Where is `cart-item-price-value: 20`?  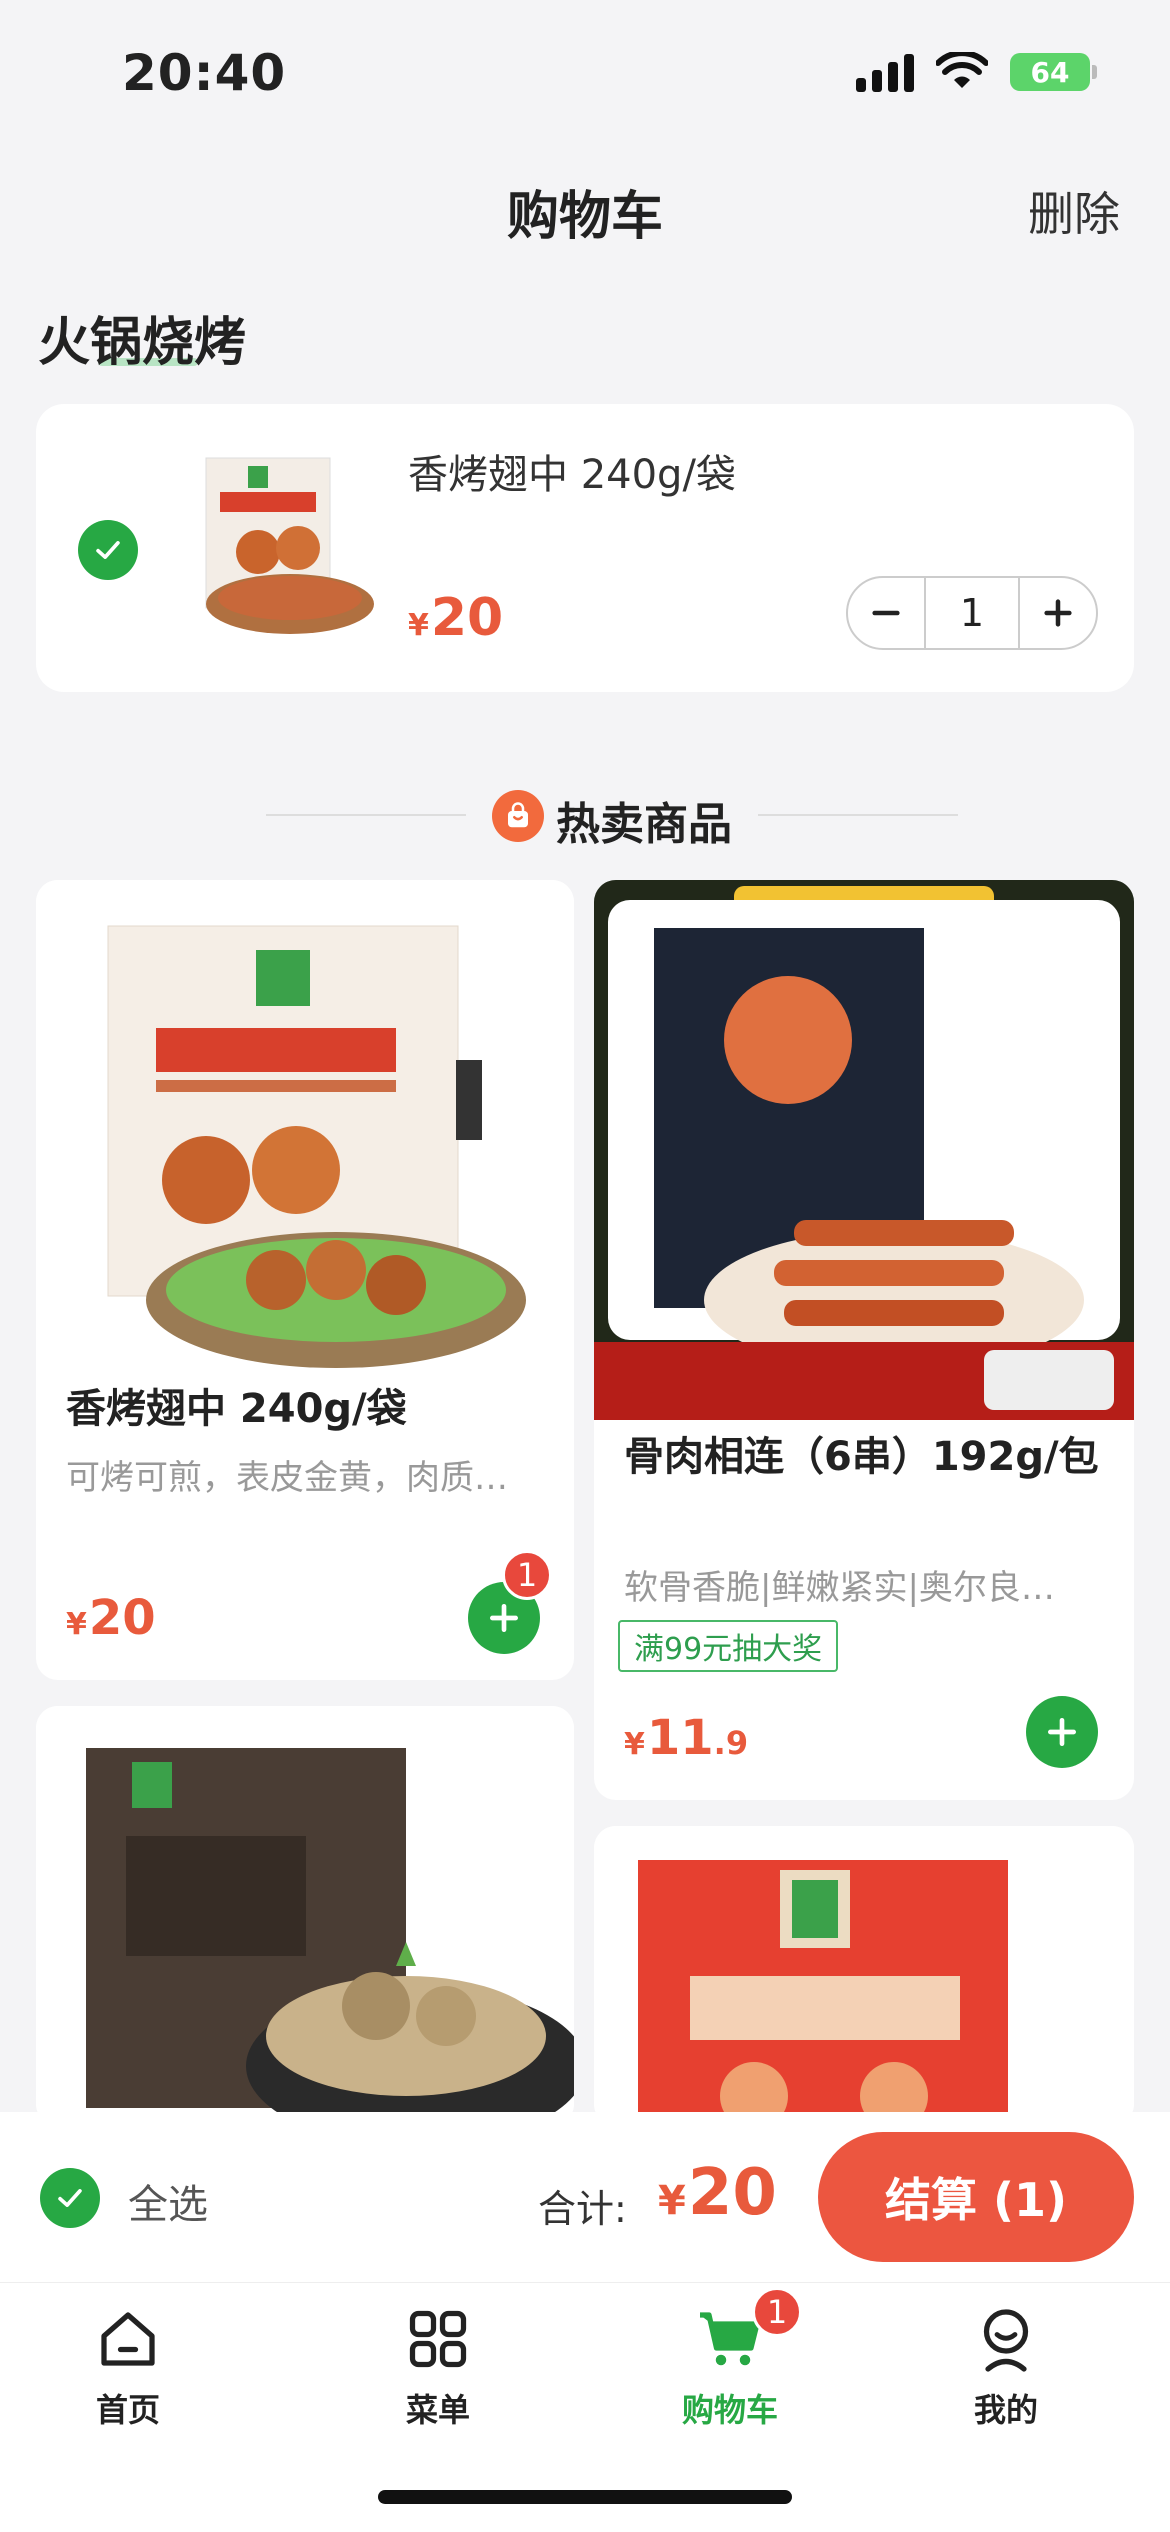 cart-item-price-value: 20 is located at coordinates (467, 618).